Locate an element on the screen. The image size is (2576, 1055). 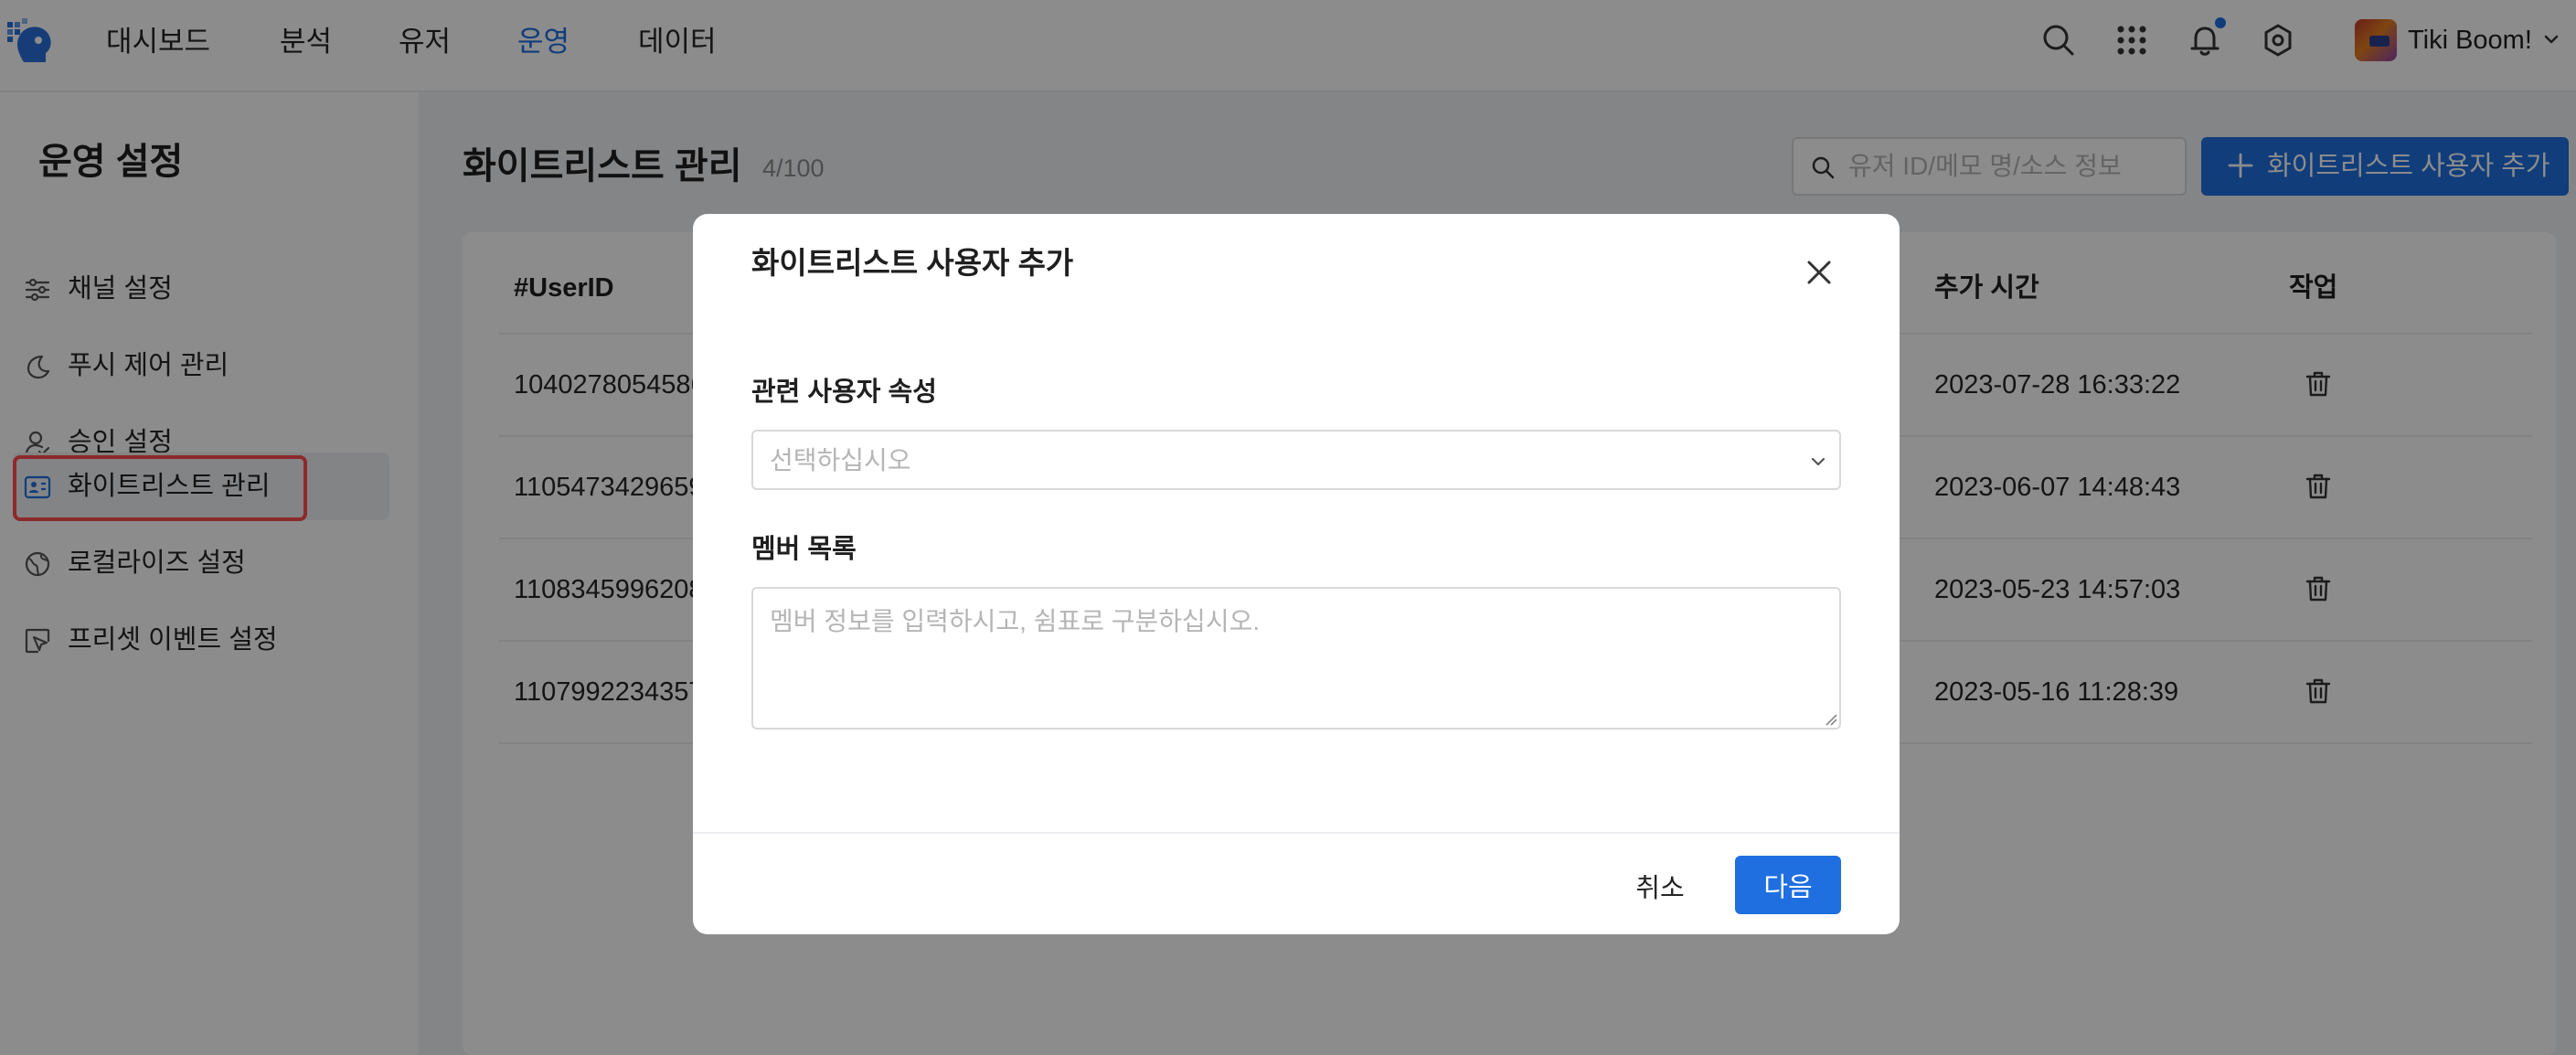
select-placeholder: 선택하십시오 is located at coordinates (840, 460).